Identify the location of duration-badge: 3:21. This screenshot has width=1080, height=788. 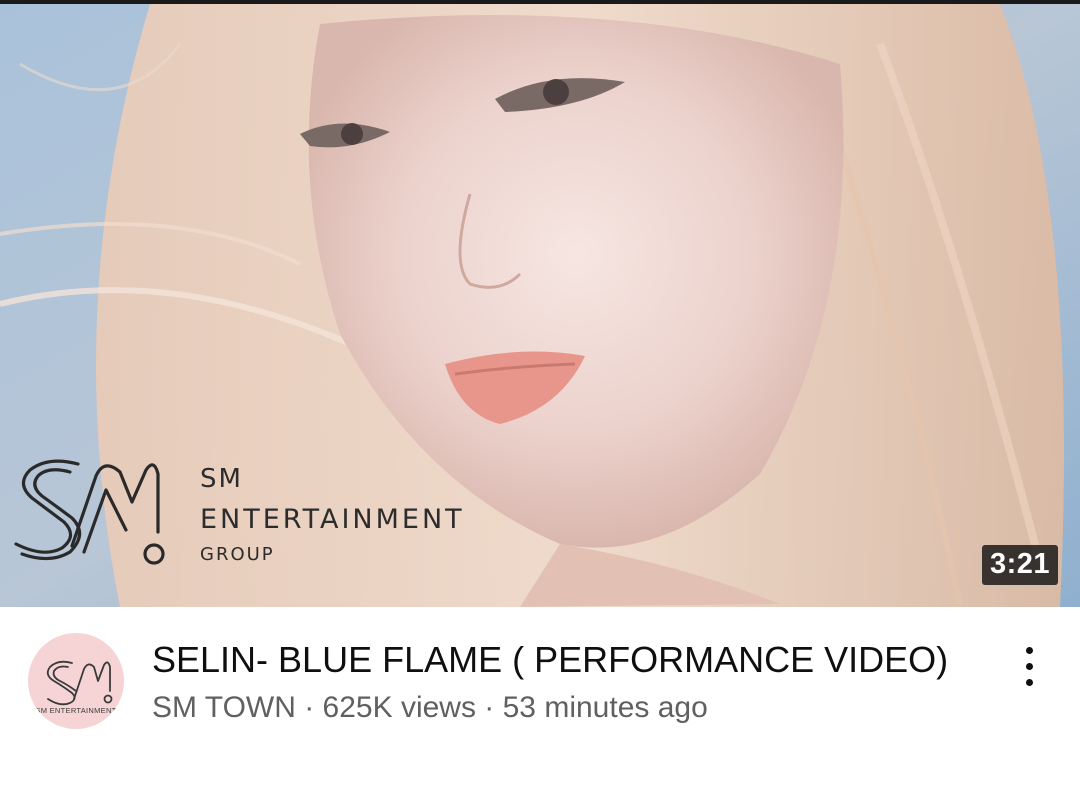
(1019, 565).